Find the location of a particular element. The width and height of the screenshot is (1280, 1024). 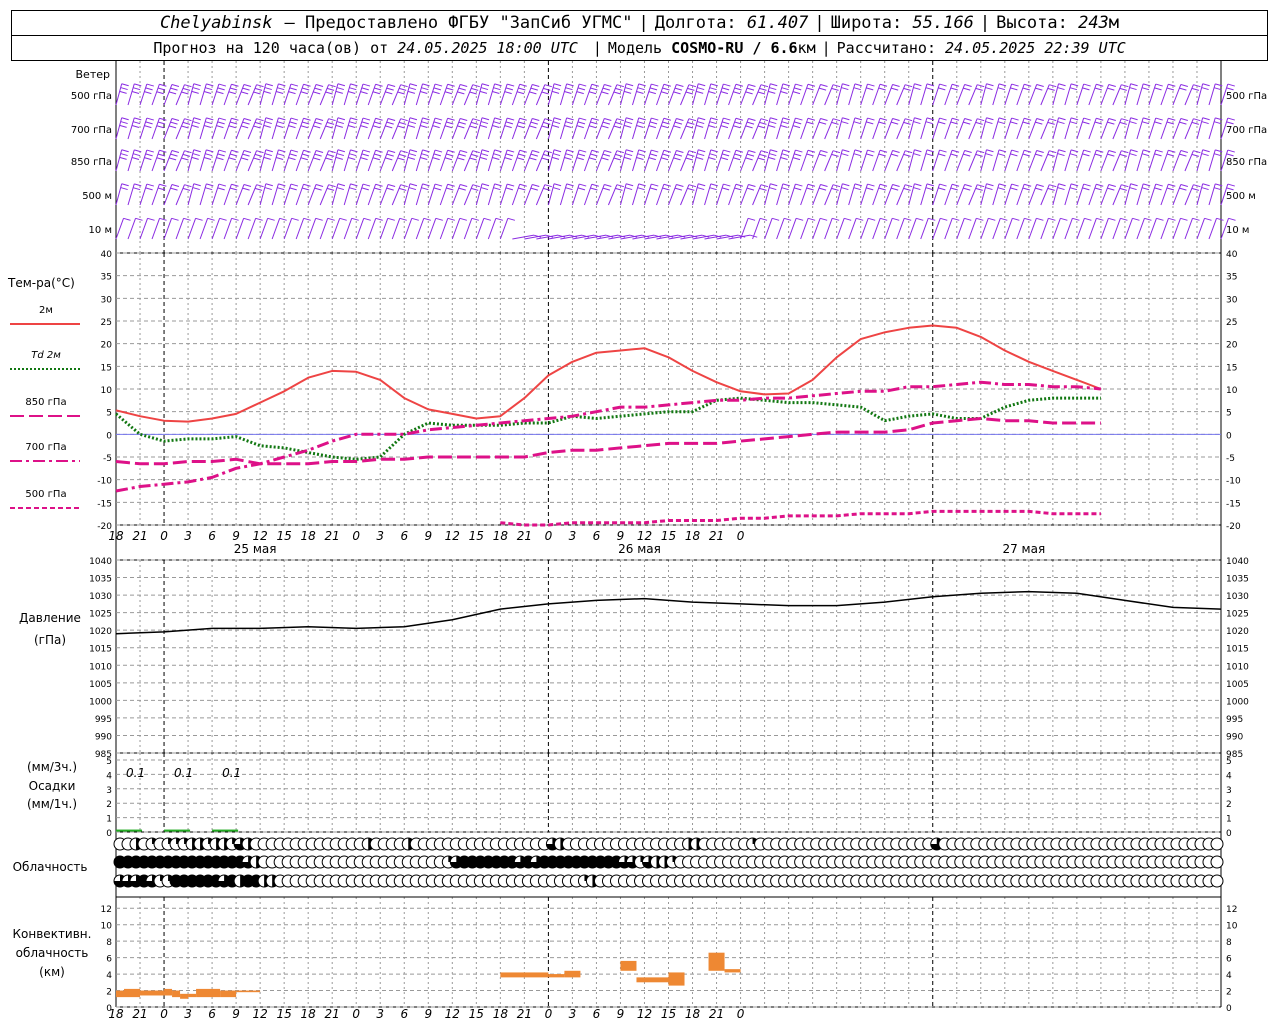

x-tick-label-bottom: 6 is located at coordinates (212, 1014).